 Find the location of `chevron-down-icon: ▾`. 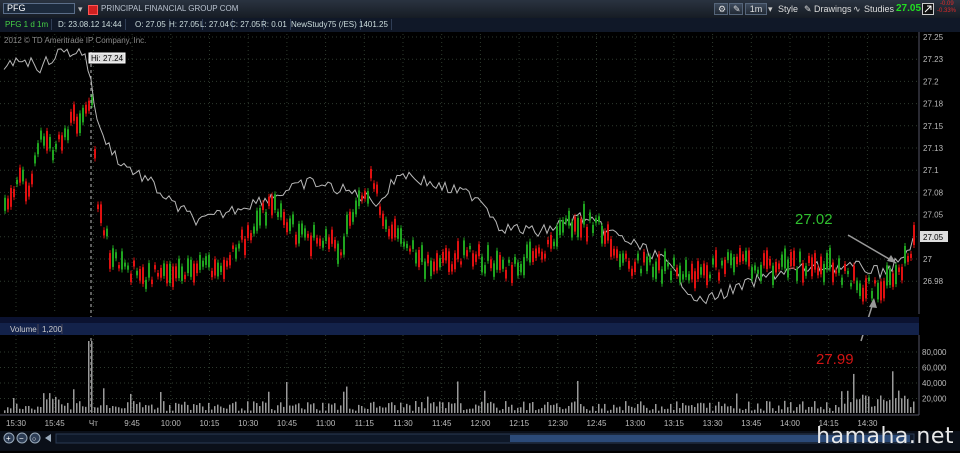

chevron-down-icon: ▾ is located at coordinates (772, 9).